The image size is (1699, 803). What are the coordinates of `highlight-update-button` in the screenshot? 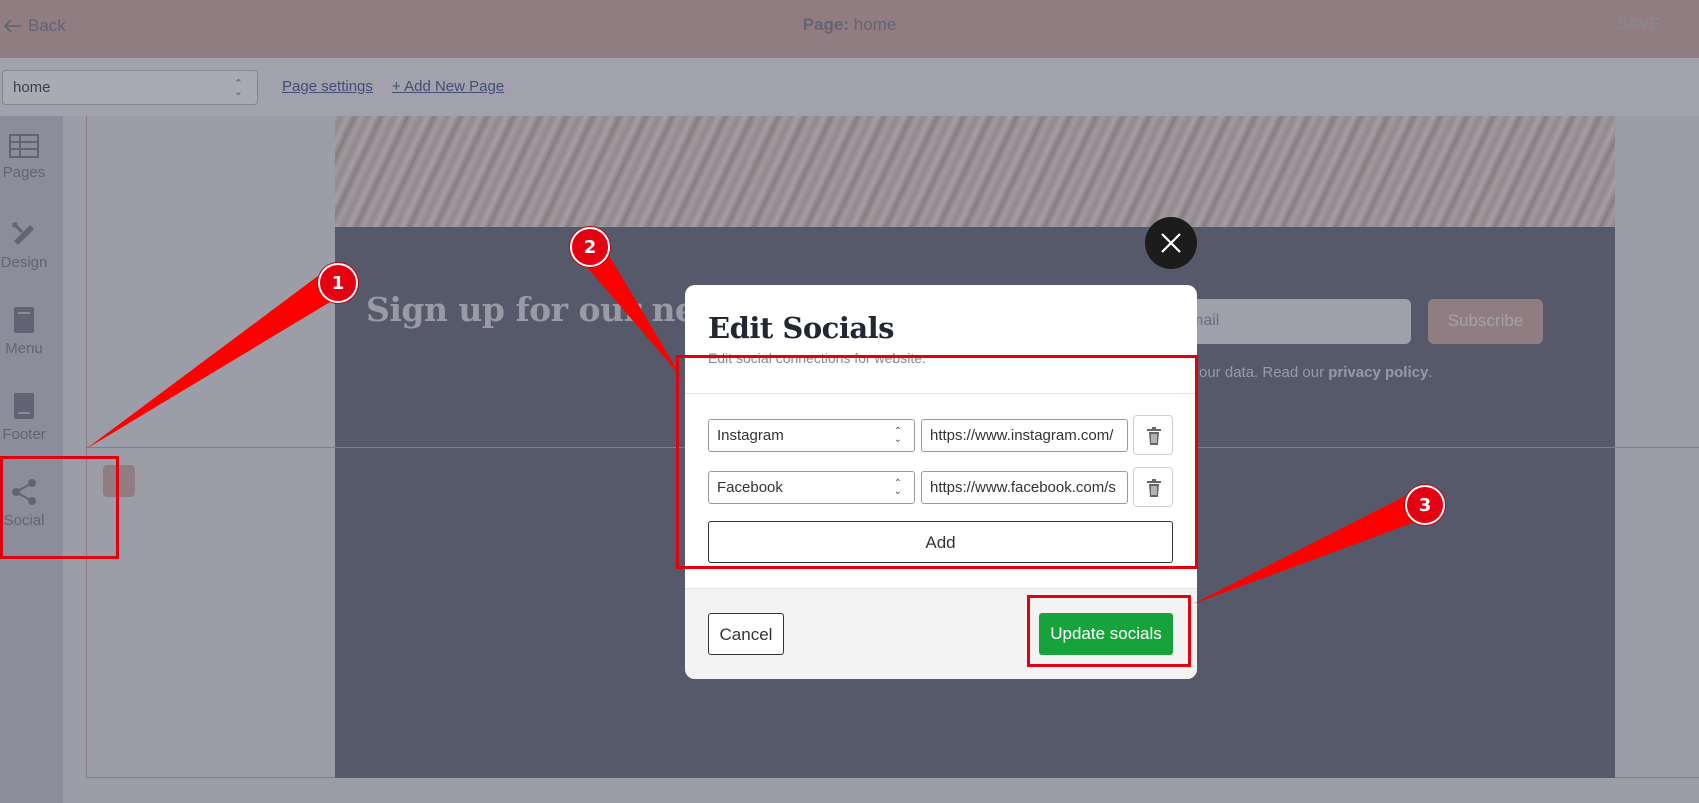 It's located at (1109, 631).